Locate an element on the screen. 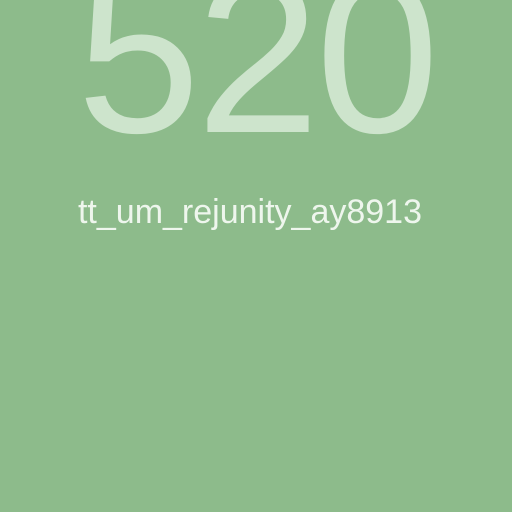  project-label: tt_um_rejunity_ay8913 is located at coordinates (249, 212).